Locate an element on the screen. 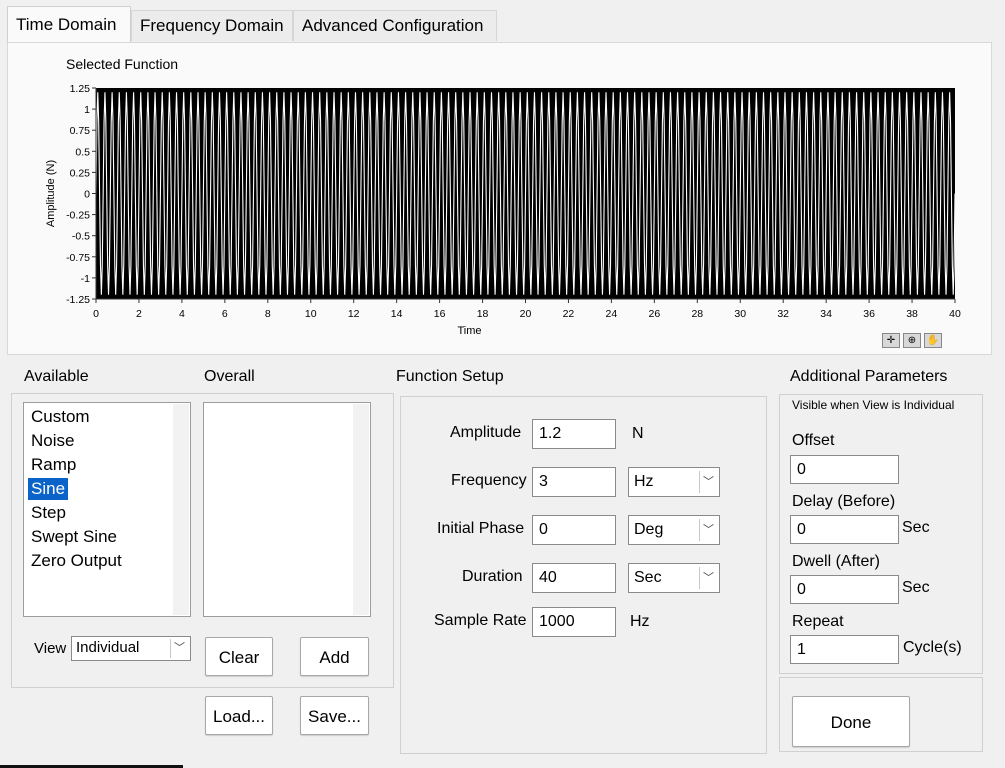 Image resolution: width=1005 pixels, height=768 pixels. y-axis-label: Amplitude (N) is located at coordinates (51, 193).